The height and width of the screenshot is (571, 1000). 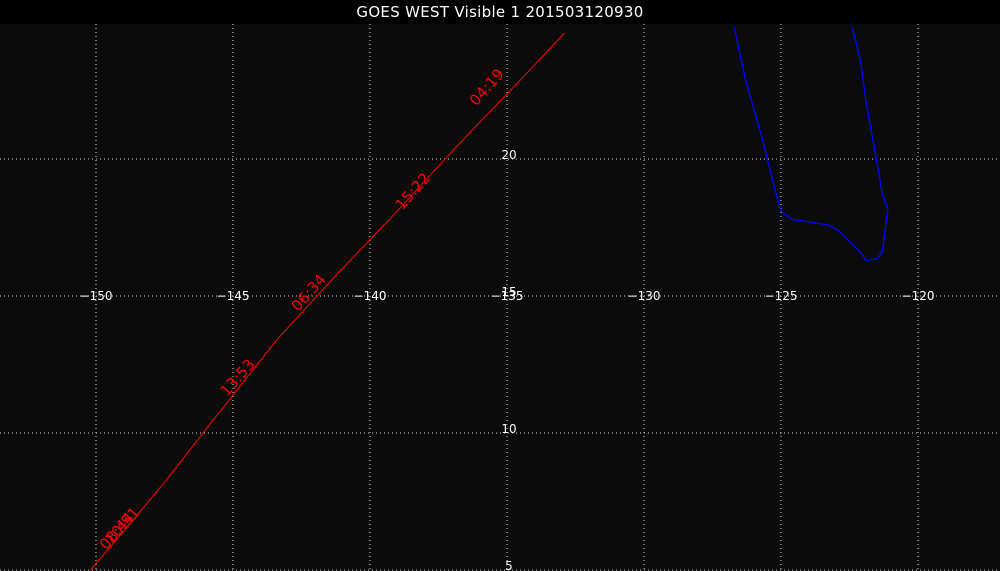 I want to click on map-title: GOES WEST Visible 1 201503120930, so click(x=500, y=12).